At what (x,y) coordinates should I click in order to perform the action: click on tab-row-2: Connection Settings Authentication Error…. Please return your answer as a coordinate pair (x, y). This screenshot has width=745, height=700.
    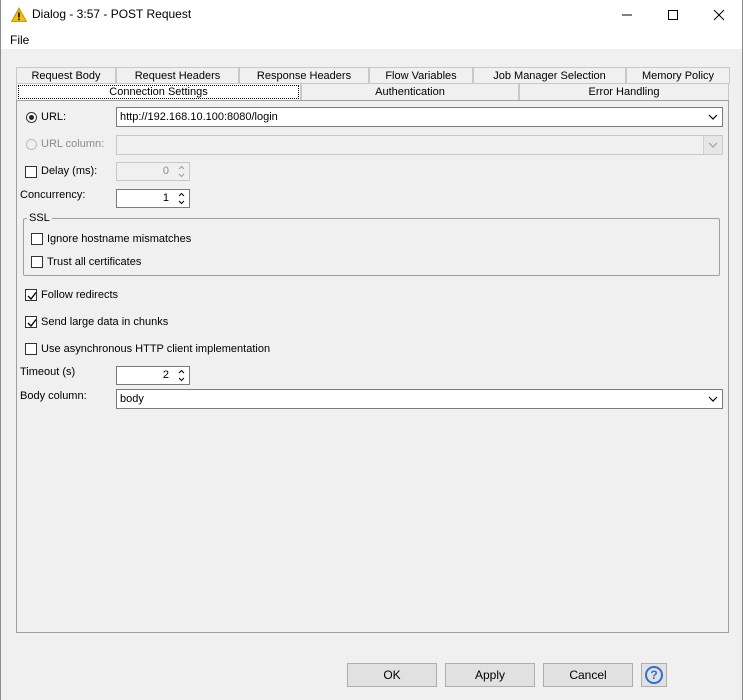
    Looking at the image, I should click on (378, 91).